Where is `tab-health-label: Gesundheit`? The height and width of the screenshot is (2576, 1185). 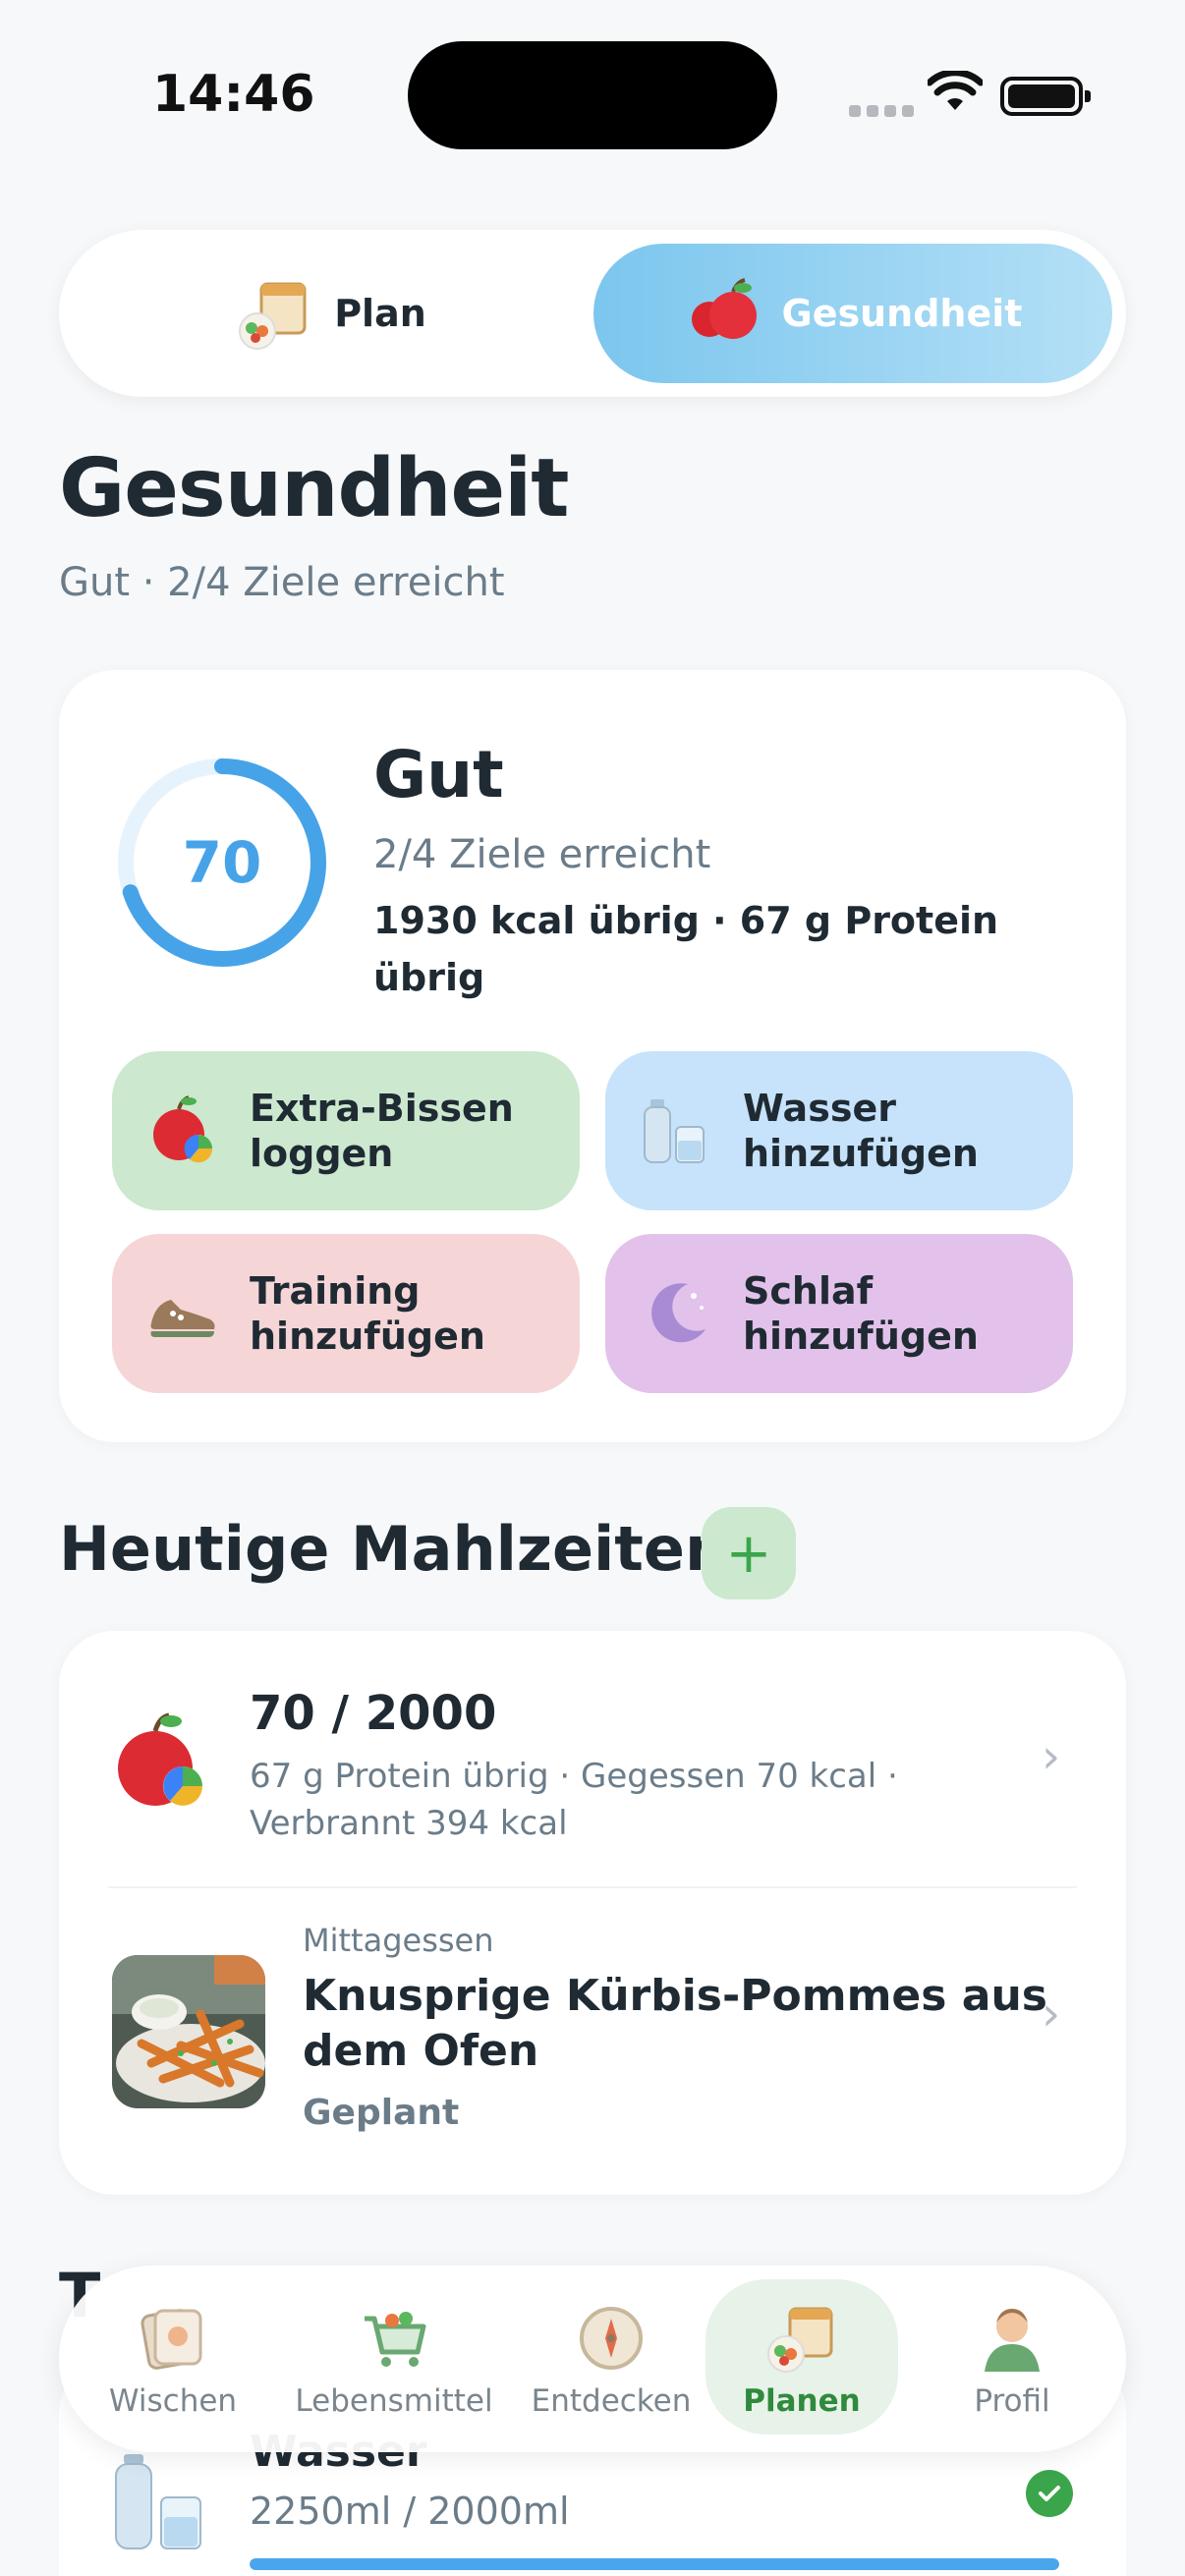 tab-health-label: Gesundheit is located at coordinates (902, 313).